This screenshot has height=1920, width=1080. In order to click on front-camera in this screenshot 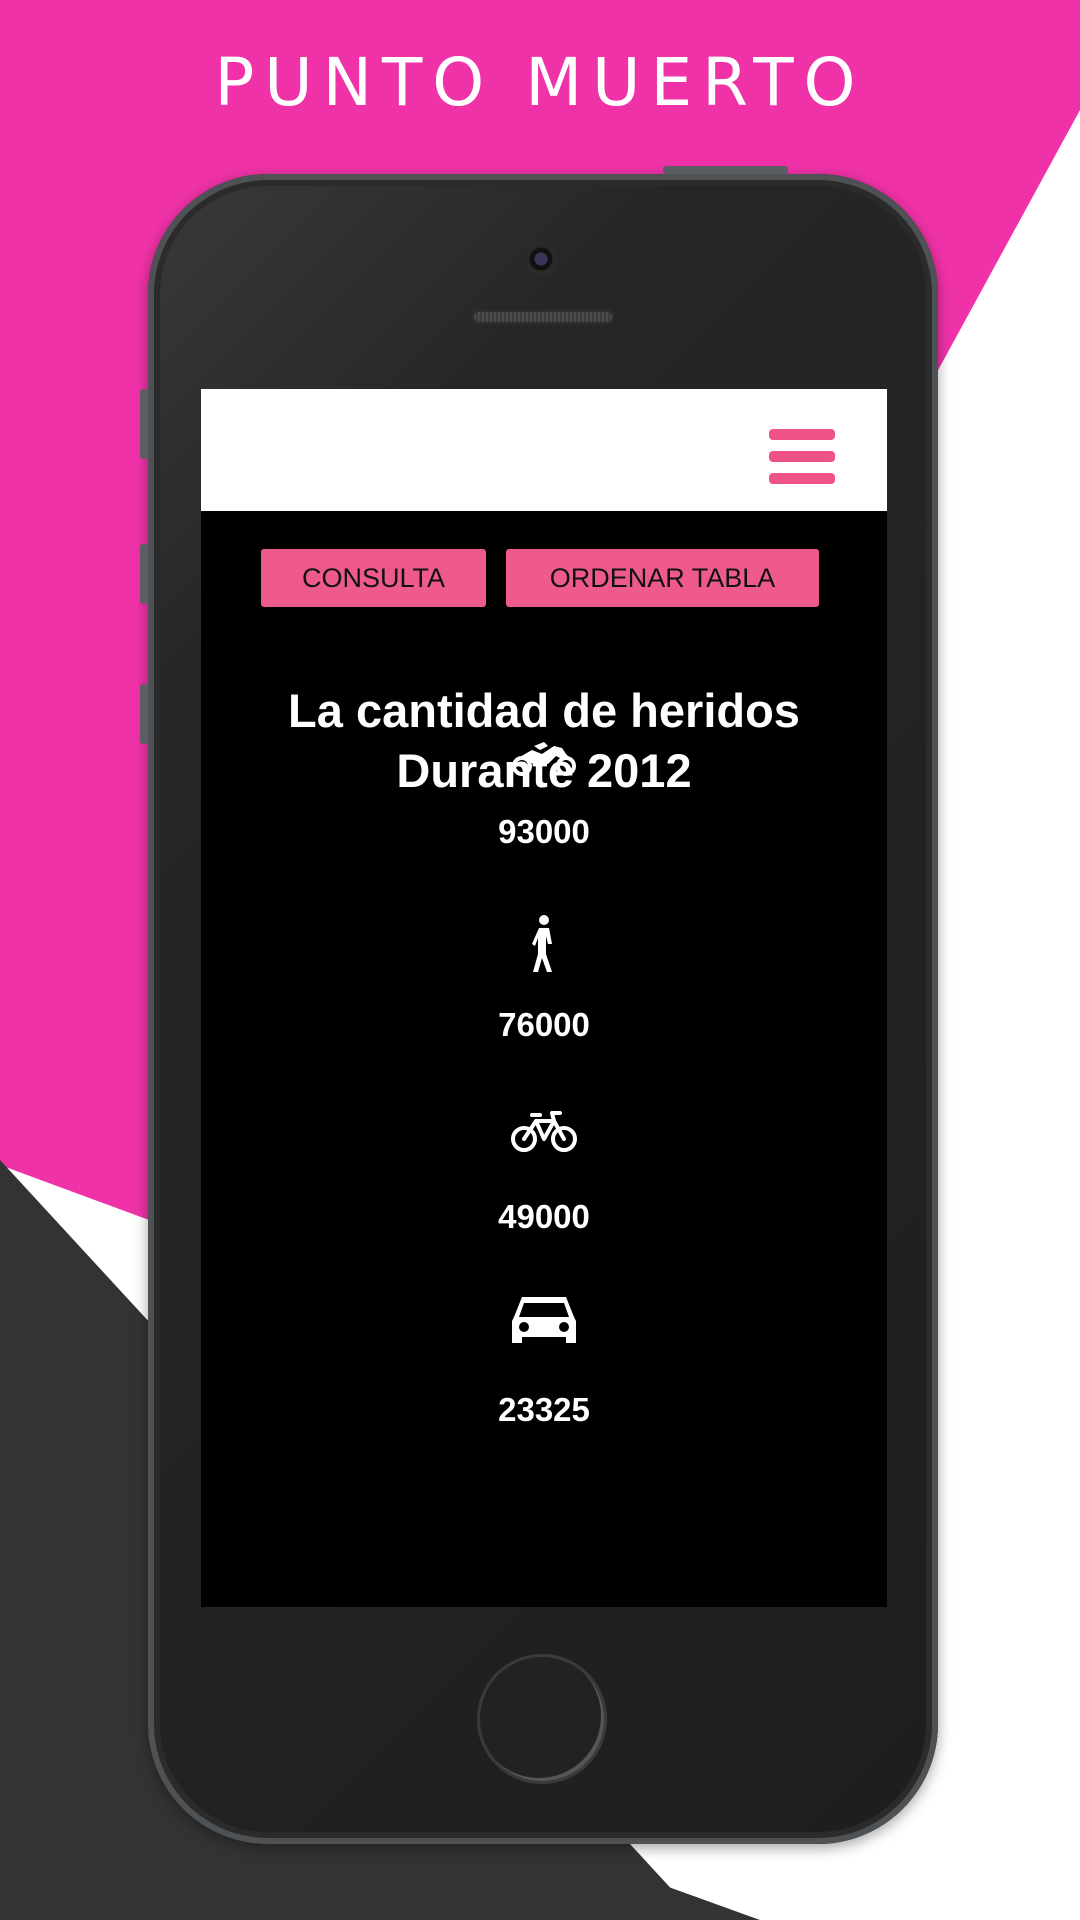, I will do `click(541, 259)`.